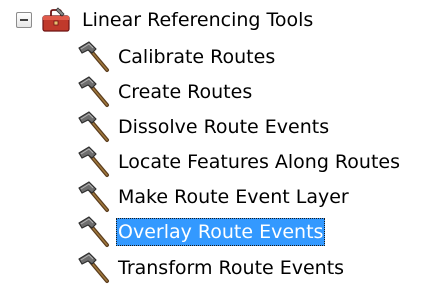 The image size is (438, 291). Describe the element at coordinates (56, 19) in the screenshot. I see `toolbox-icon` at that location.